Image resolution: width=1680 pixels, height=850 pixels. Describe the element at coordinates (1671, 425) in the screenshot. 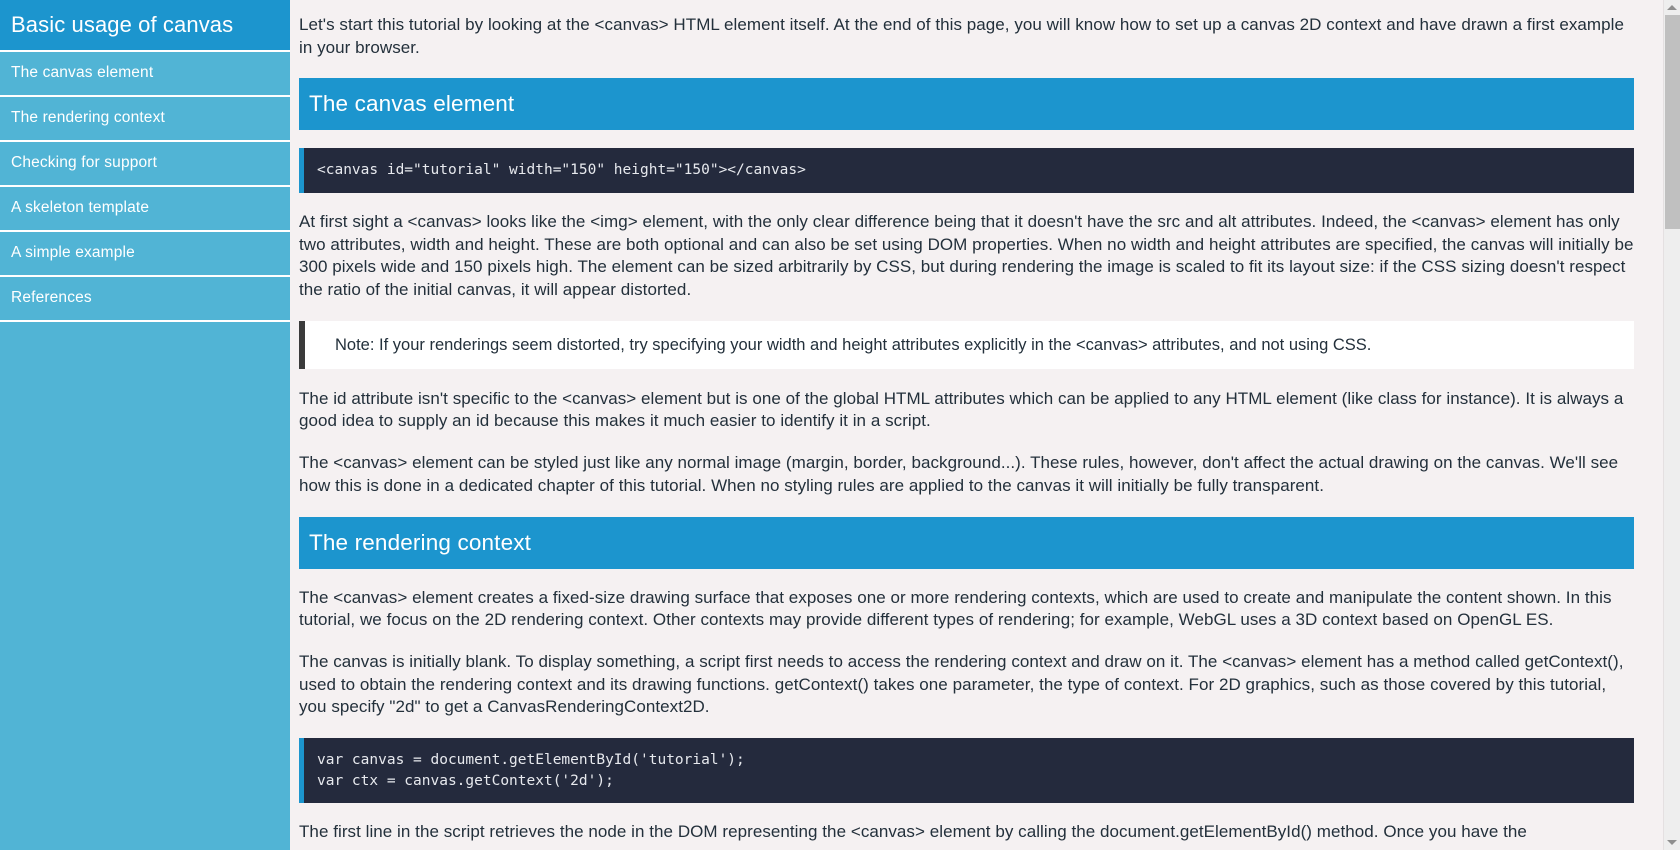

I see `vertical-scrollbar` at that location.